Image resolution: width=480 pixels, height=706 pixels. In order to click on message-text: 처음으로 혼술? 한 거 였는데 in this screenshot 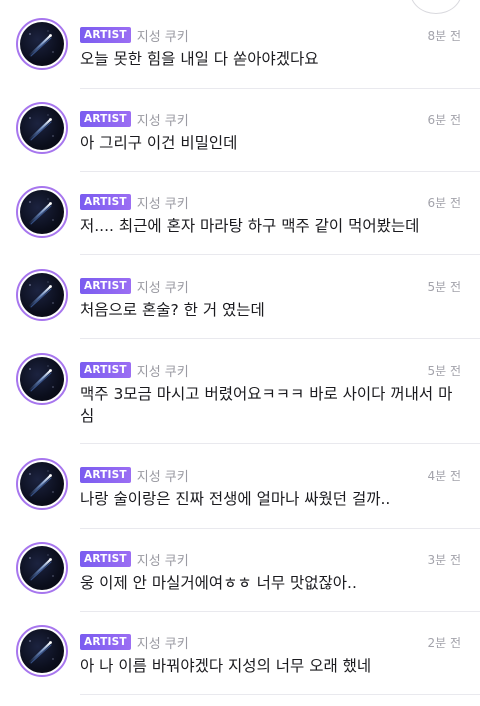, I will do `click(172, 310)`.